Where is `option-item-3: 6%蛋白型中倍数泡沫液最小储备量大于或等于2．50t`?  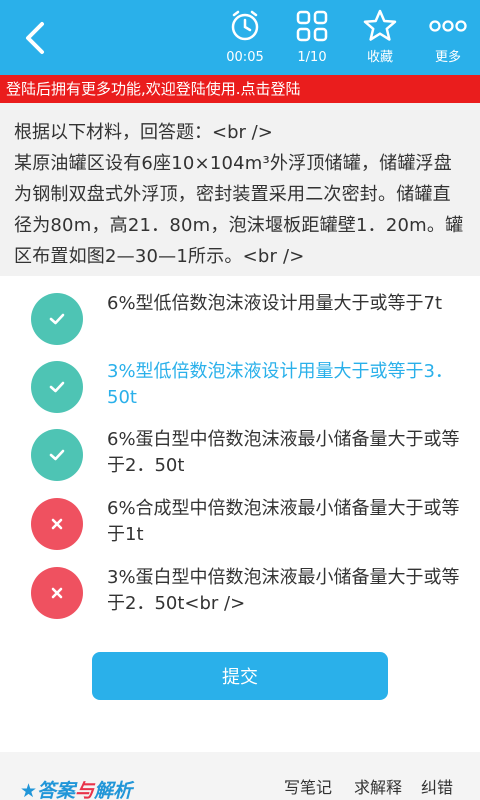 option-item-3: 6%蛋白型中倍数泡沫液最小储备量大于或等于2．50t is located at coordinates (240, 454).